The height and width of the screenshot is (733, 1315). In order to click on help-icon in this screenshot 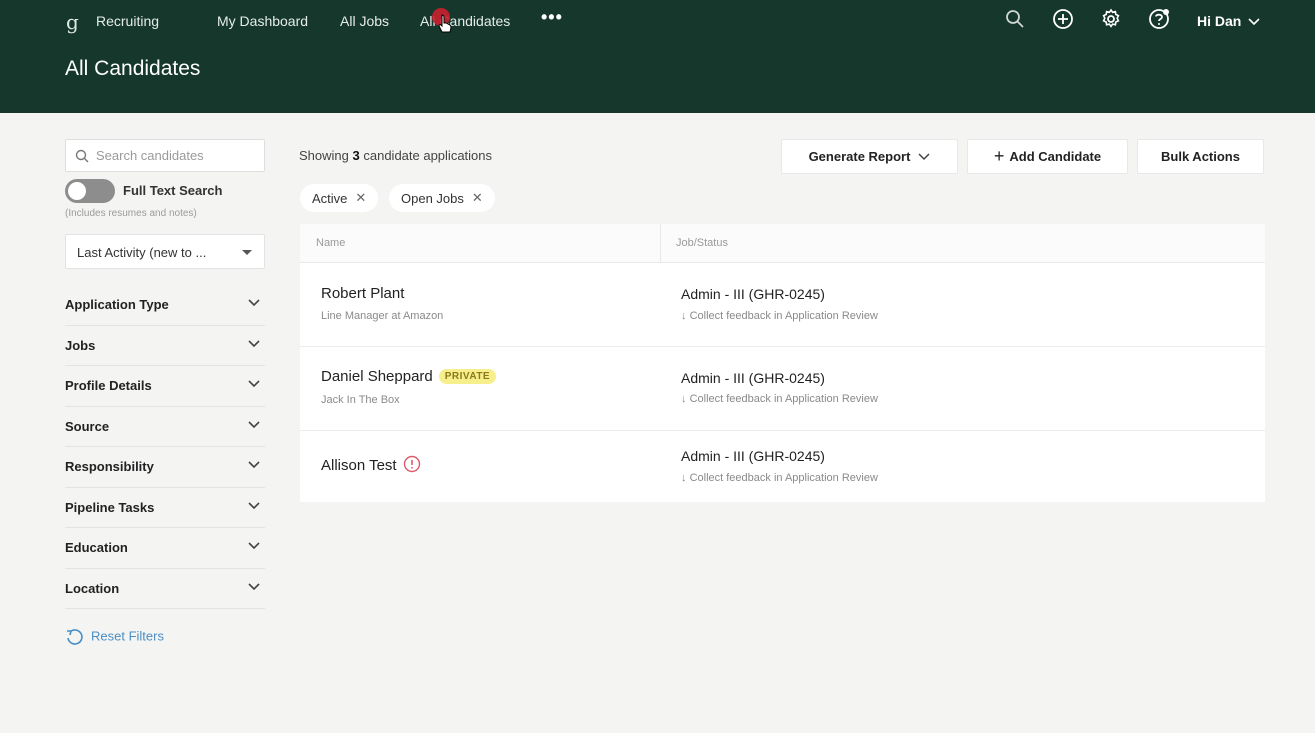, I will do `click(1159, 19)`.